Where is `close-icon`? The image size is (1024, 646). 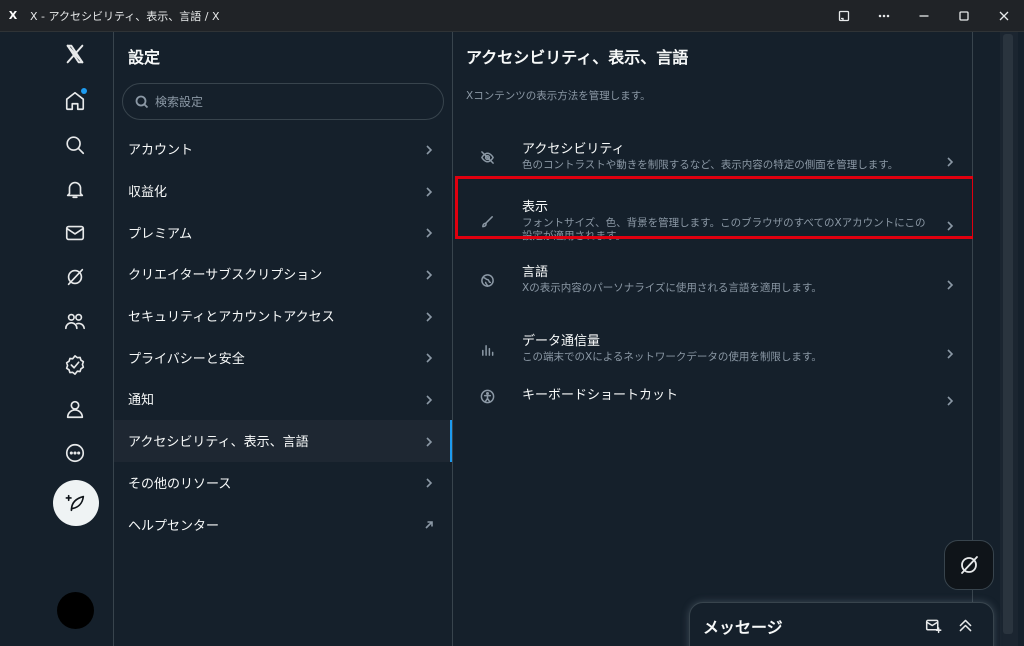
close-icon is located at coordinates (1004, 16).